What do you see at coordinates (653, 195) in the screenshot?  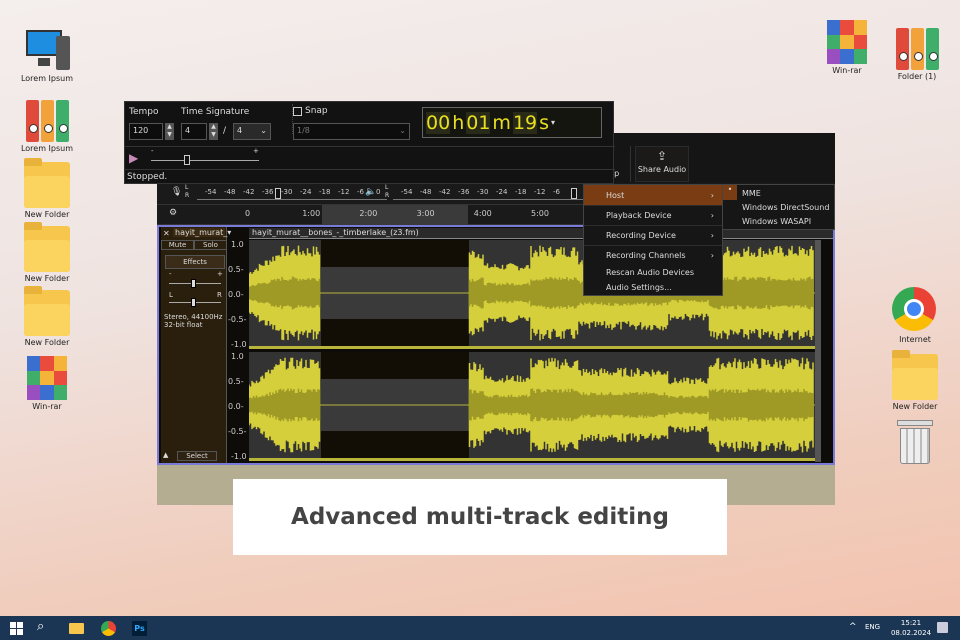 I see `menu-item-host: Host ›` at bounding box center [653, 195].